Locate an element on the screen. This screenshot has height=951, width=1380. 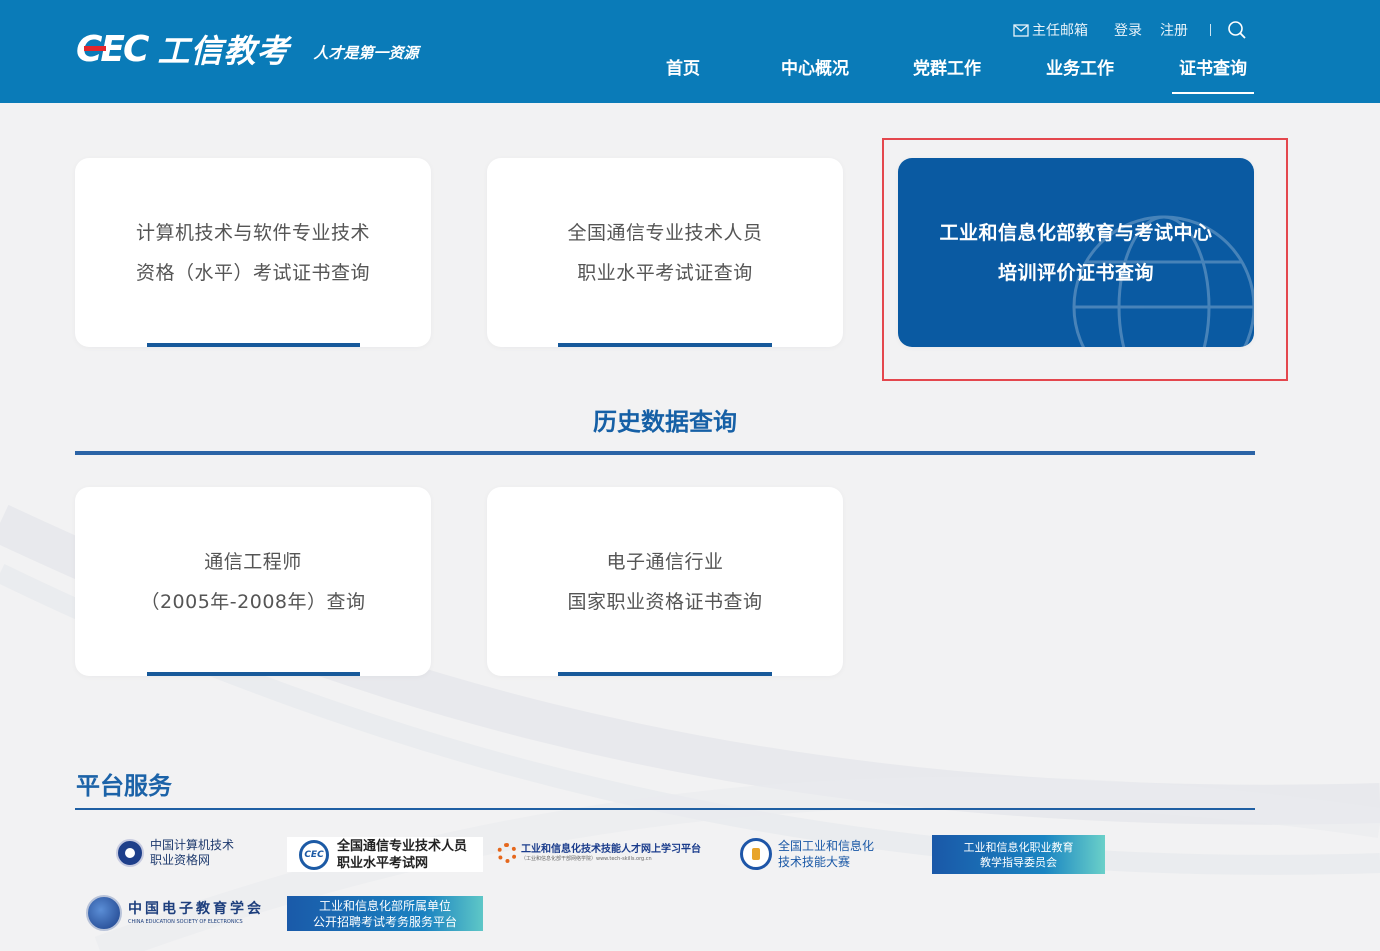
nav-about: 中心概况 is located at coordinates (815, 76).